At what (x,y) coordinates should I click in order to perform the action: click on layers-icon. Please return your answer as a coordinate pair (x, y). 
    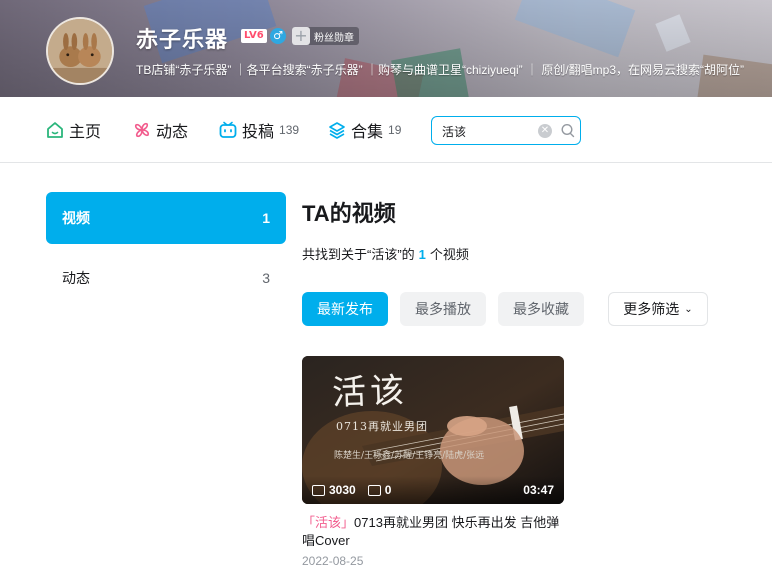
    Looking at the image, I should click on (337, 130).